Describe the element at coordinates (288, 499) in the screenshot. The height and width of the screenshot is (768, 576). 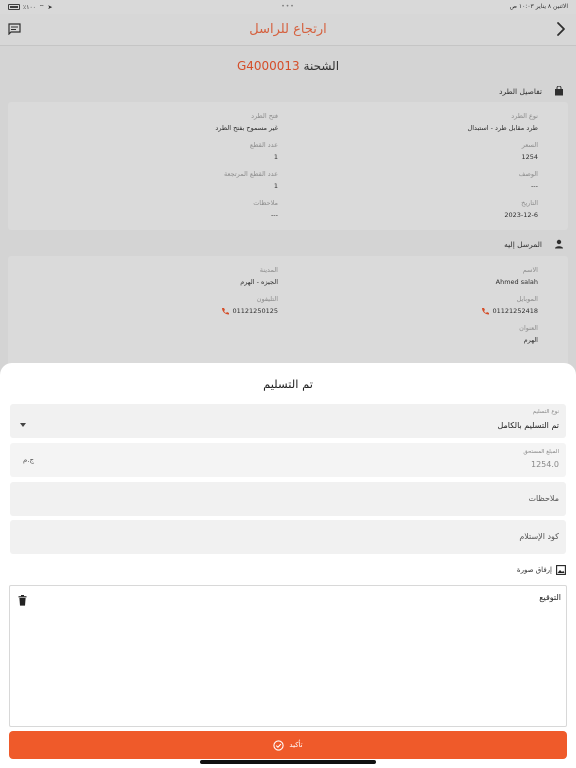
I see `notes-input: ملاحظات` at that location.